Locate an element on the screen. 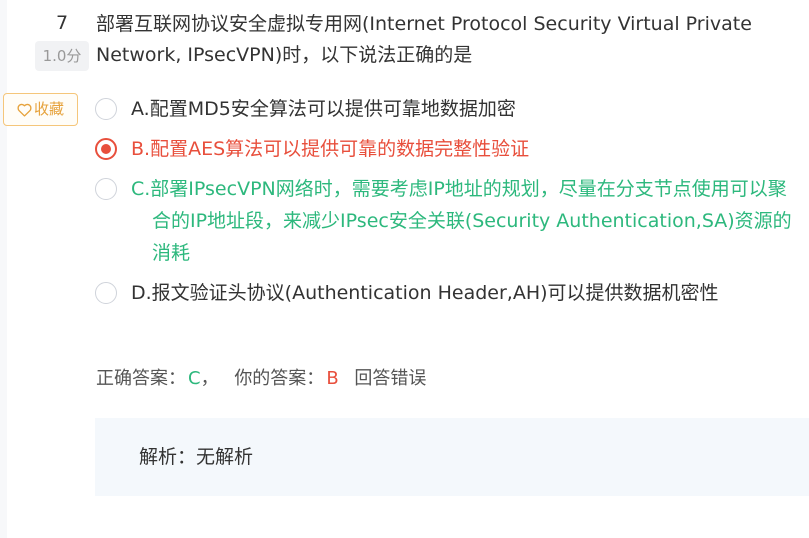  option-a-text: A.配置MD5安全算法可以提供可靠地数据加密 is located at coordinates (323, 109).